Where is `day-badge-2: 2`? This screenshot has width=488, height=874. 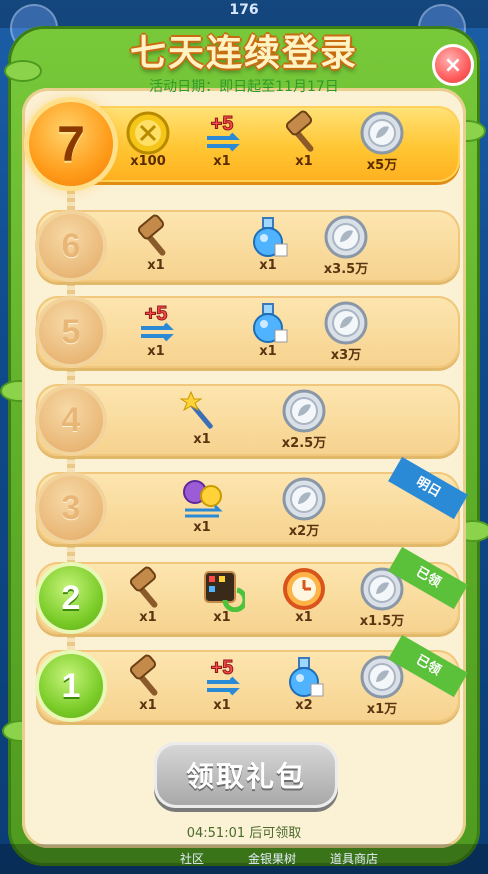 day-badge-2: 2 is located at coordinates (71, 598).